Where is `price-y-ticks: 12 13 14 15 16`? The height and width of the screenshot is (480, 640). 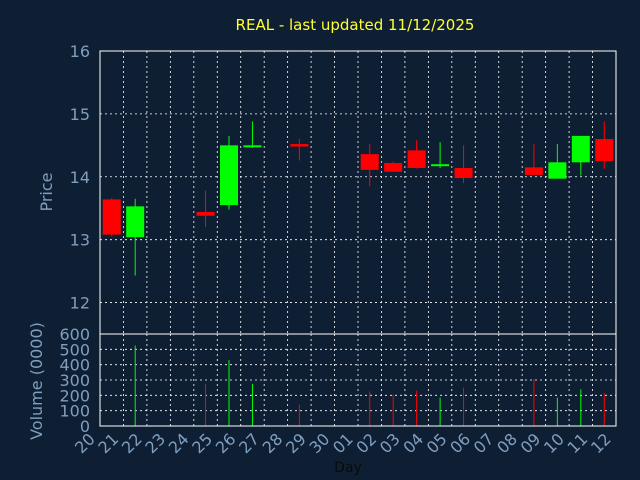
price-y-ticks: 12 13 14 15 16 is located at coordinates (80, 177).